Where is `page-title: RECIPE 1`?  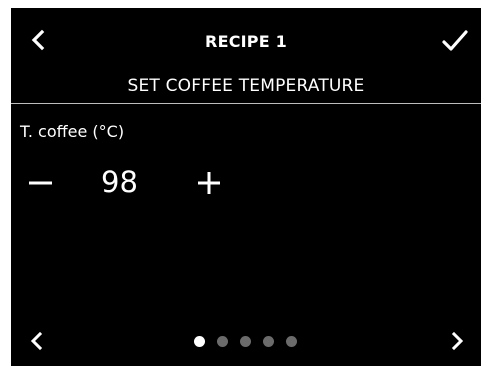 page-title: RECIPE 1 is located at coordinates (246, 41).